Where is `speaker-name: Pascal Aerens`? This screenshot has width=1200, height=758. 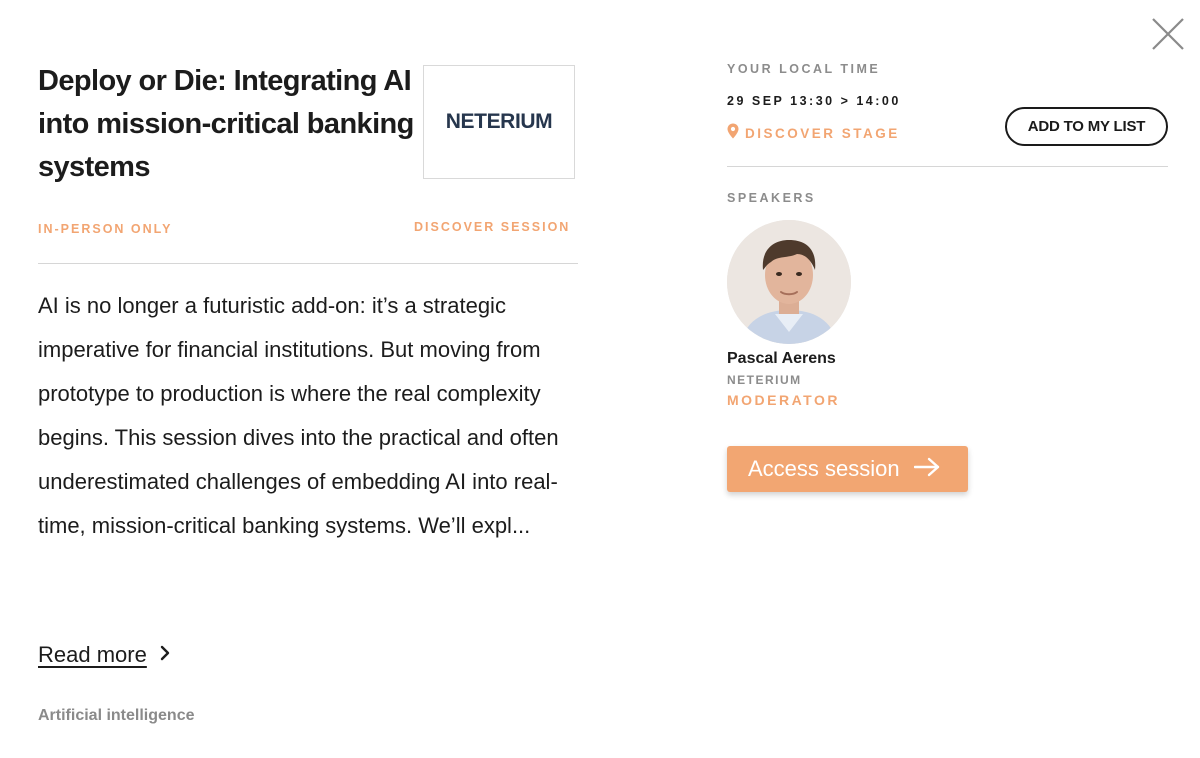
speaker-name: Pascal Aerens is located at coordinates (781, 359).